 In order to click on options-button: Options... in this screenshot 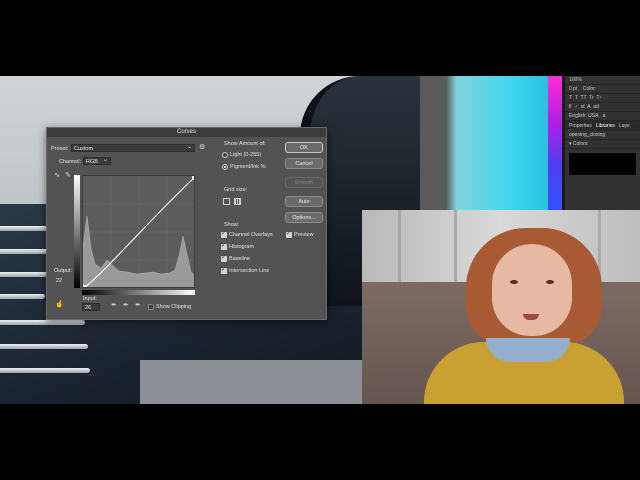, I will do `click(304, 217)`.